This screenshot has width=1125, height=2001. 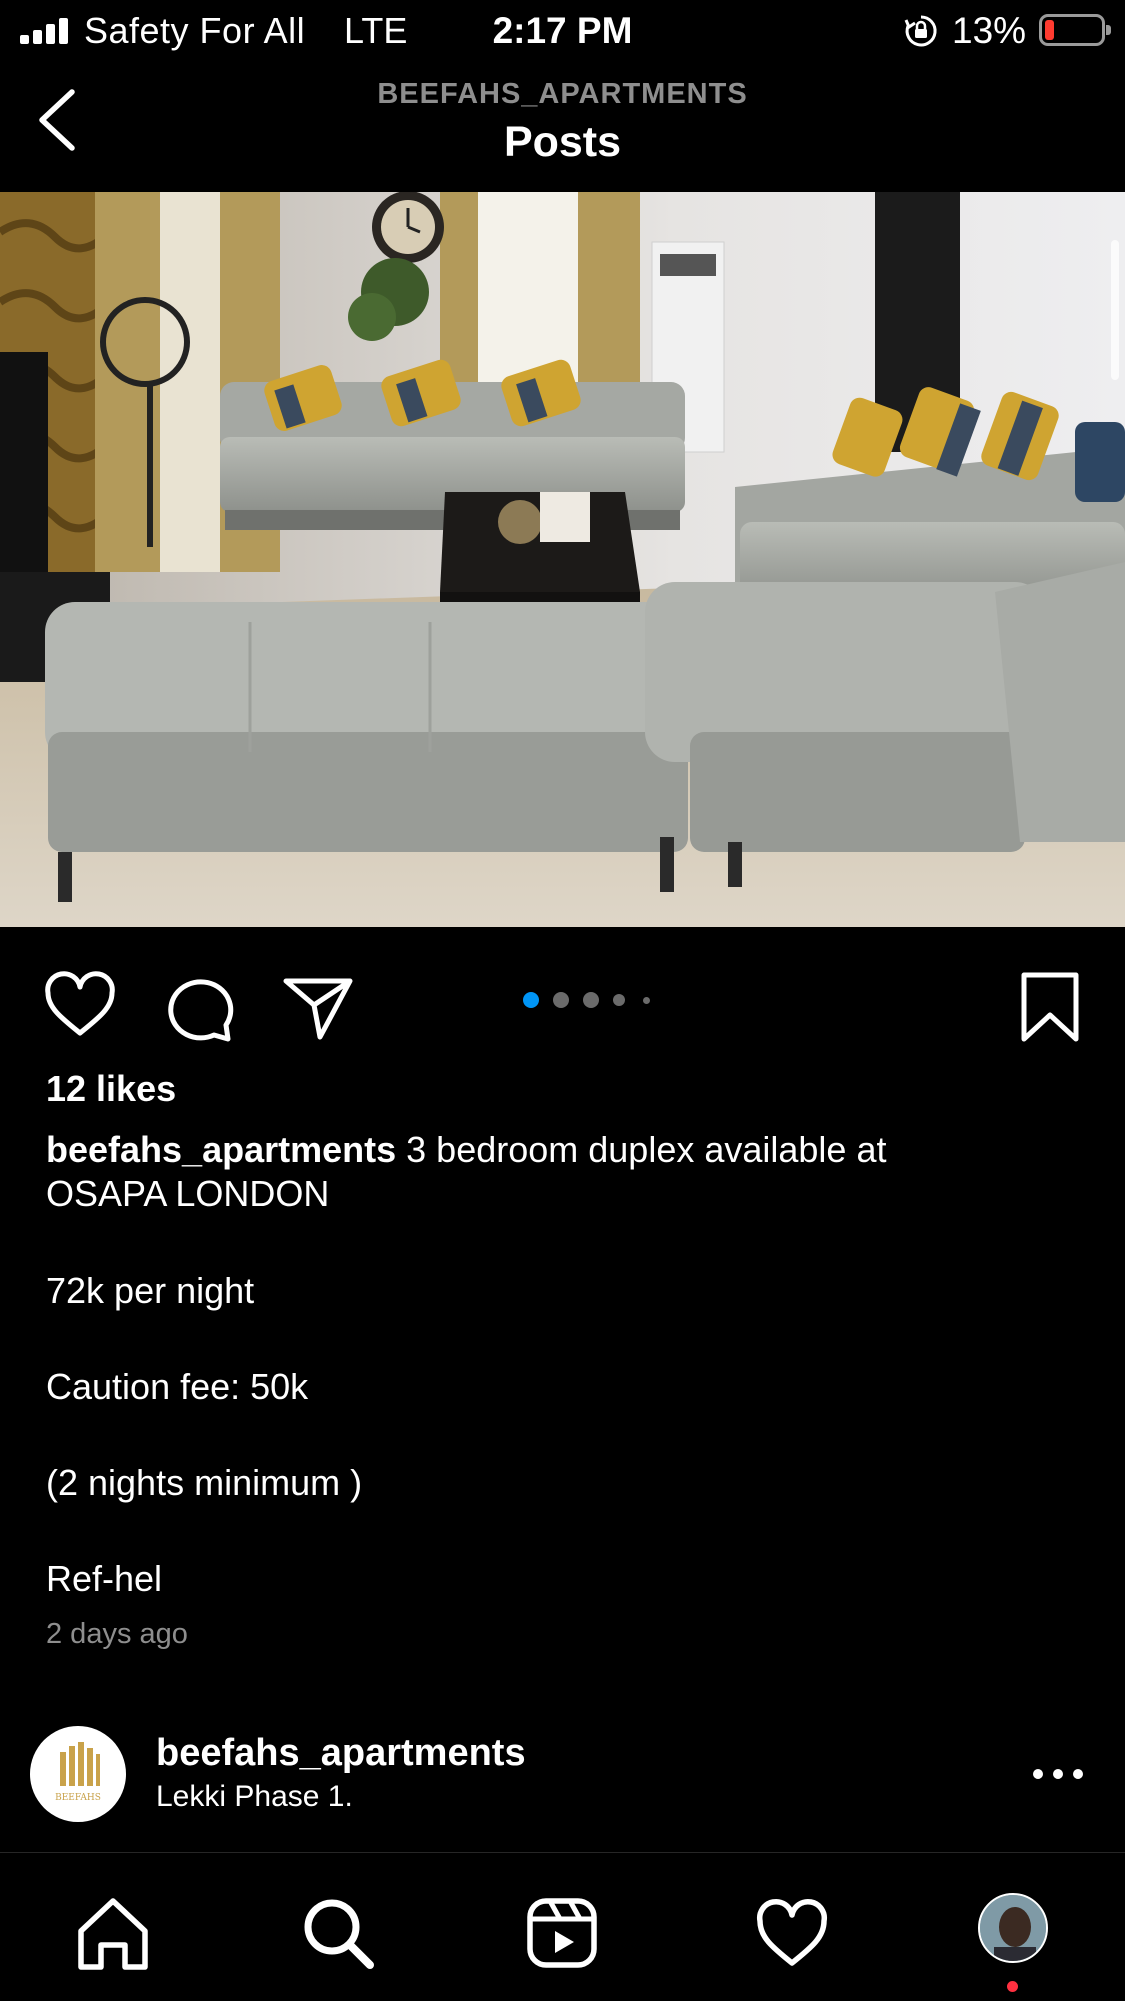 I want to click on next-post-location: Lekki Phase 1., so click(x=254, y=1797).